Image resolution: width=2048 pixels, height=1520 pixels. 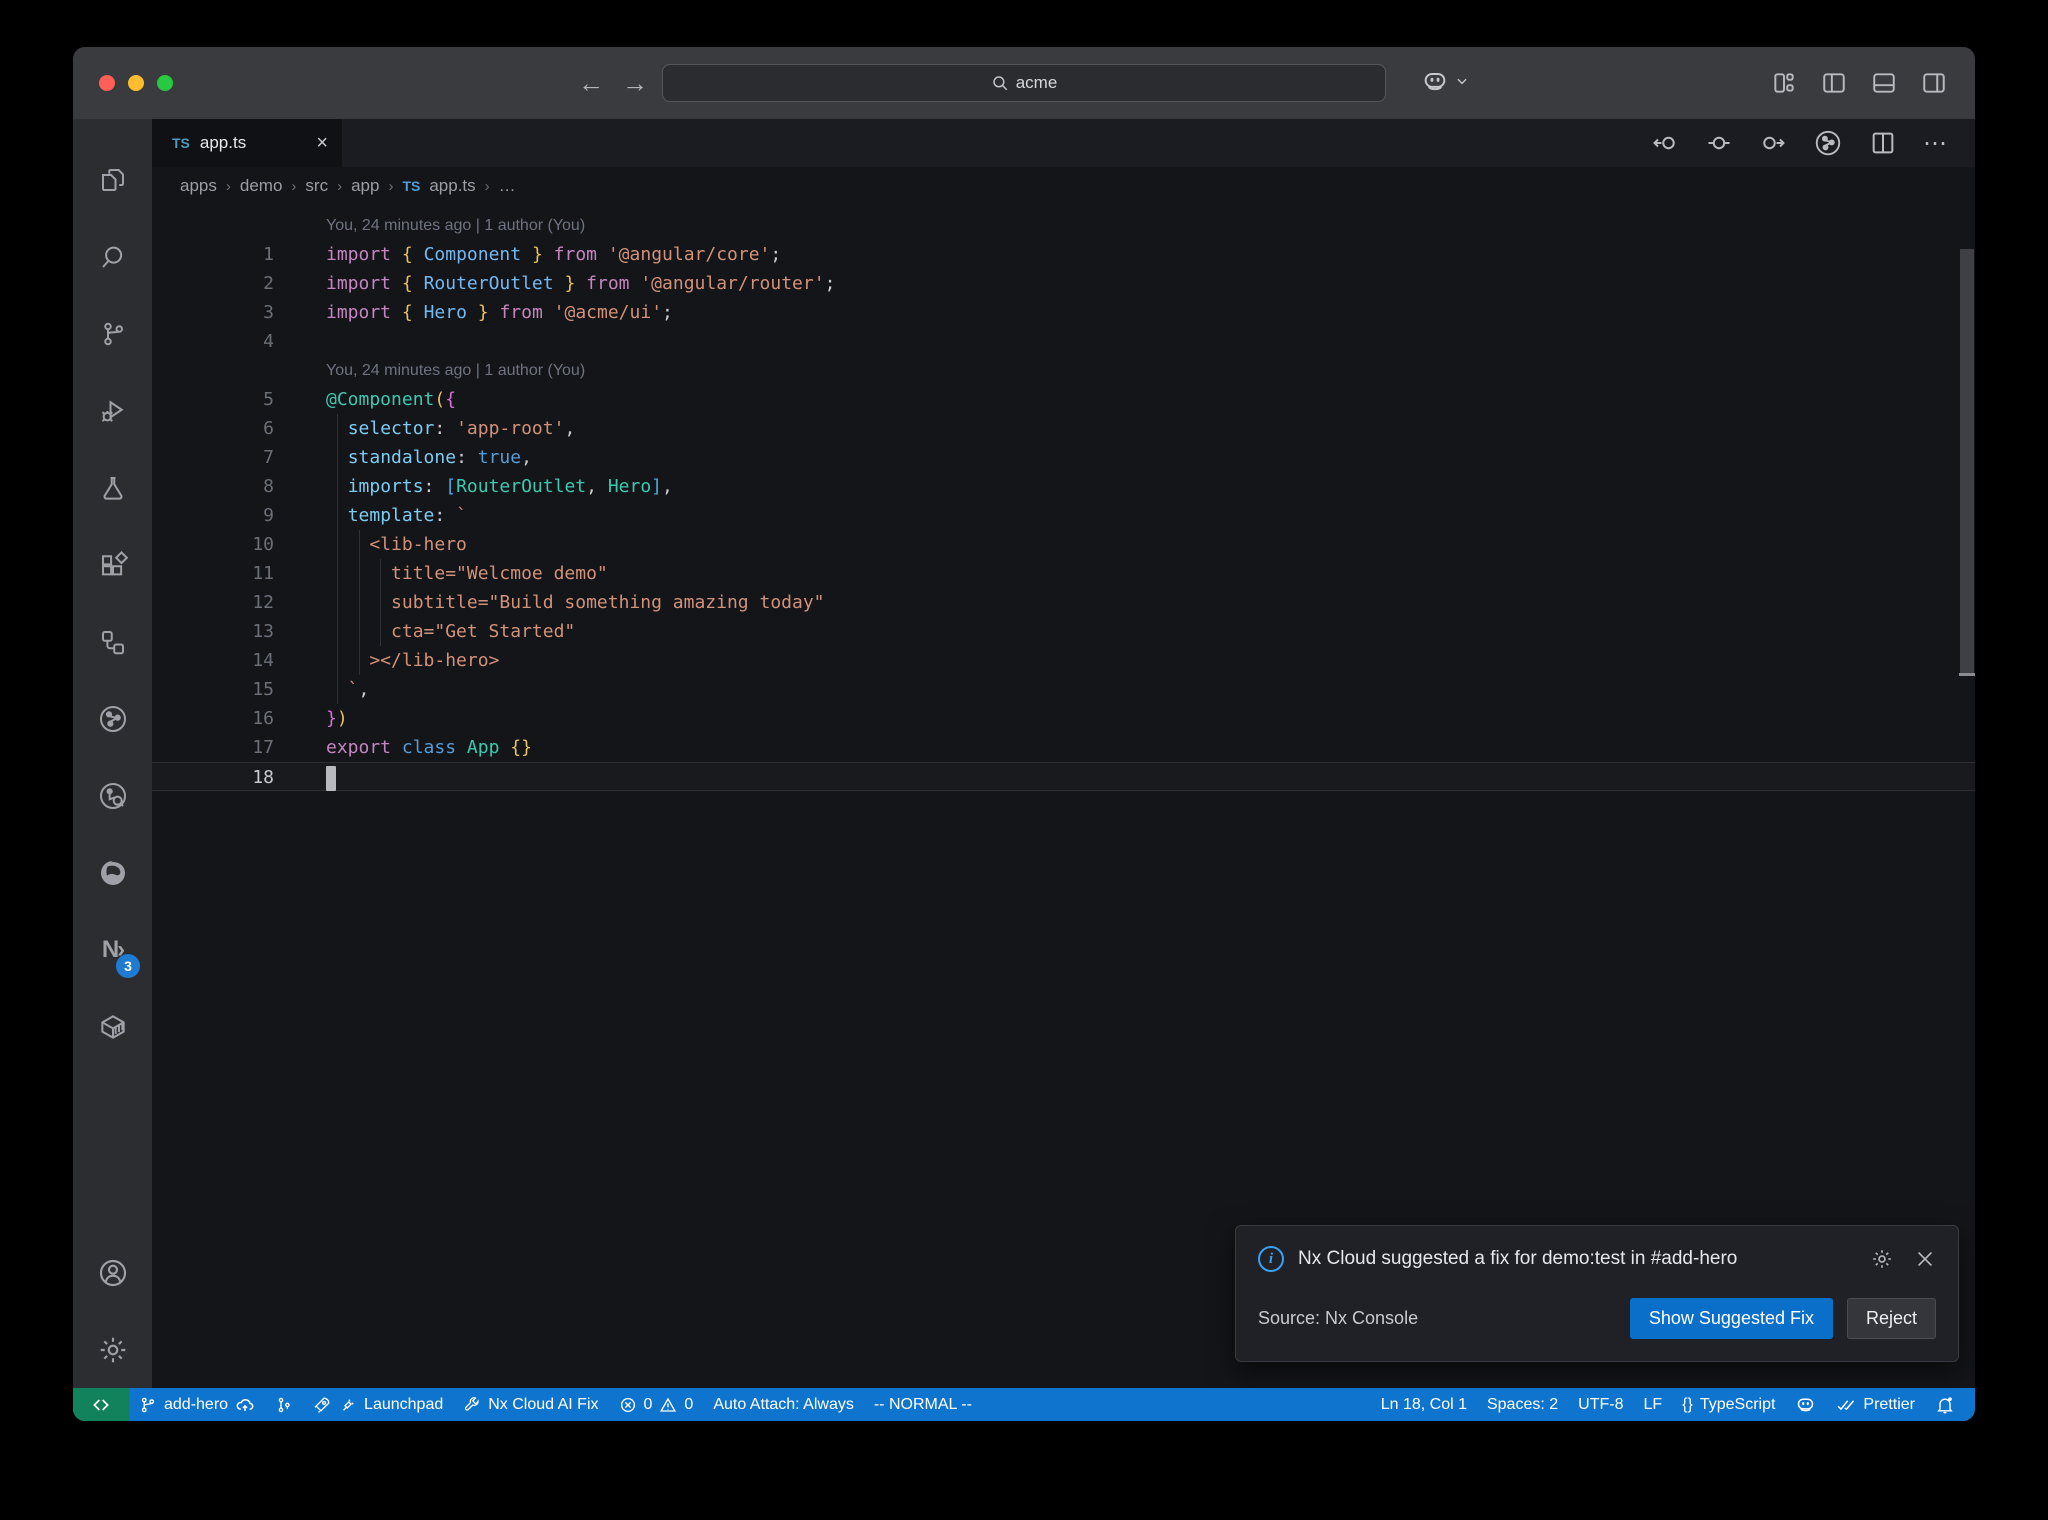 I want to click on indentation-status: Spaces: 2, so click(x=1522, y=1404).